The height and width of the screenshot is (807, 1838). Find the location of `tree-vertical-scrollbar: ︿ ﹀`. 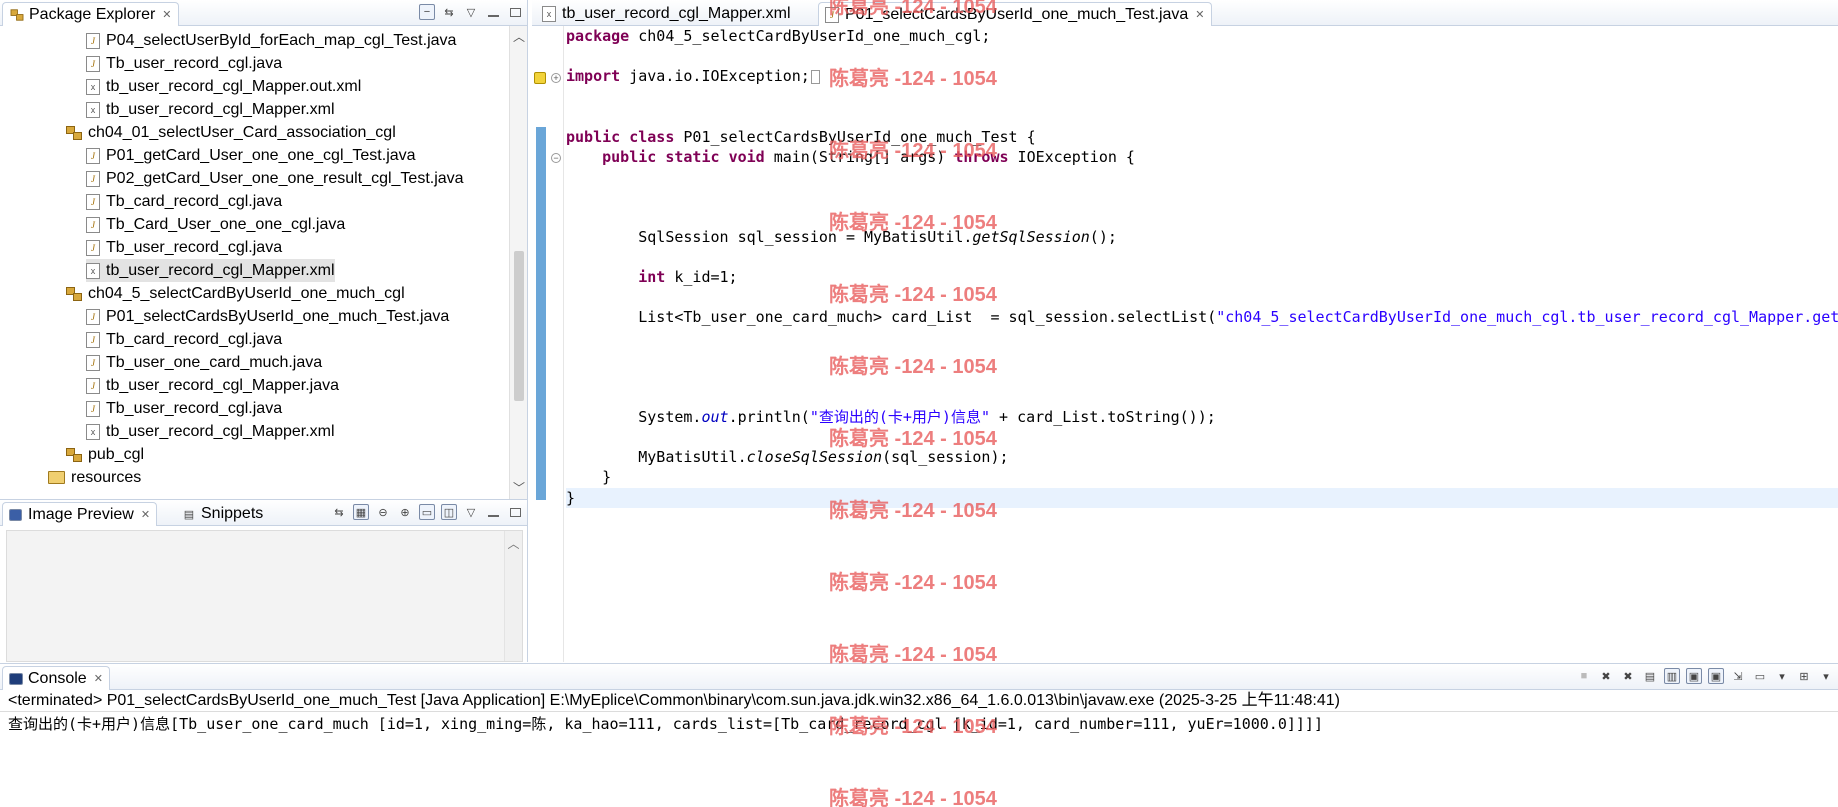

tree-vertical-scrollbar: ︿ ﹀ is located at coordinates (518, 262).